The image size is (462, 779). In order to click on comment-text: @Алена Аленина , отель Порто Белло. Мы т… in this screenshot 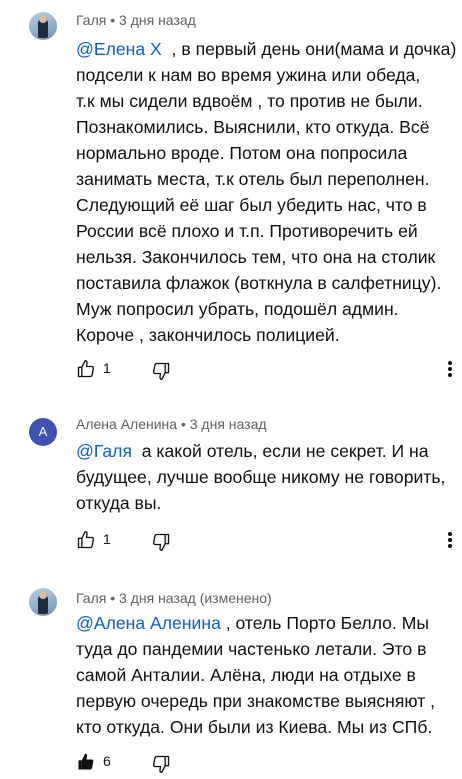, I will do `click(262, 675)`.